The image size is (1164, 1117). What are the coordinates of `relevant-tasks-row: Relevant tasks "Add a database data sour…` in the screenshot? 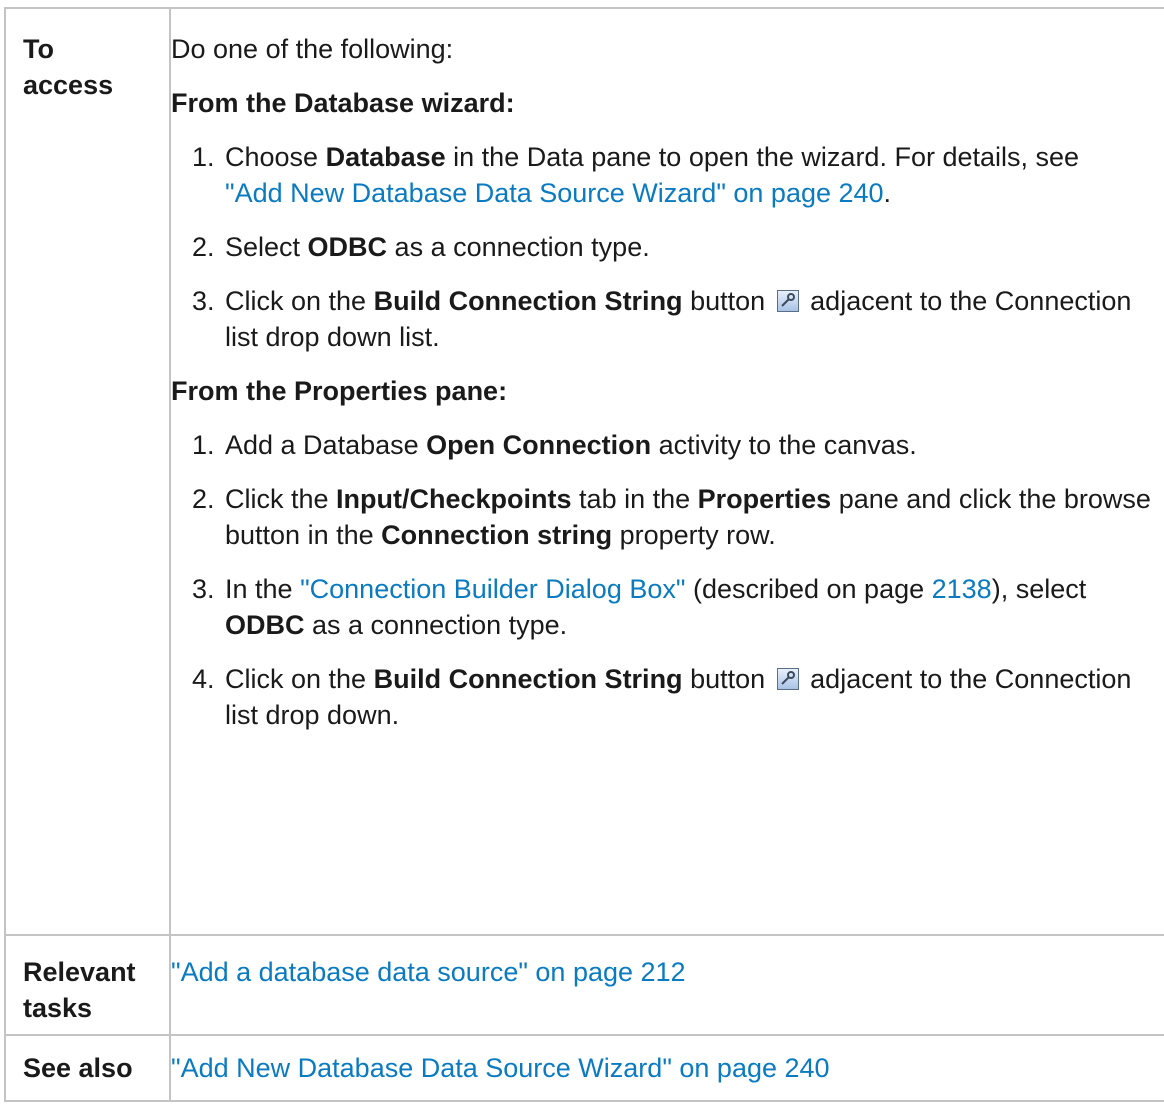 It's located at (584, 985).